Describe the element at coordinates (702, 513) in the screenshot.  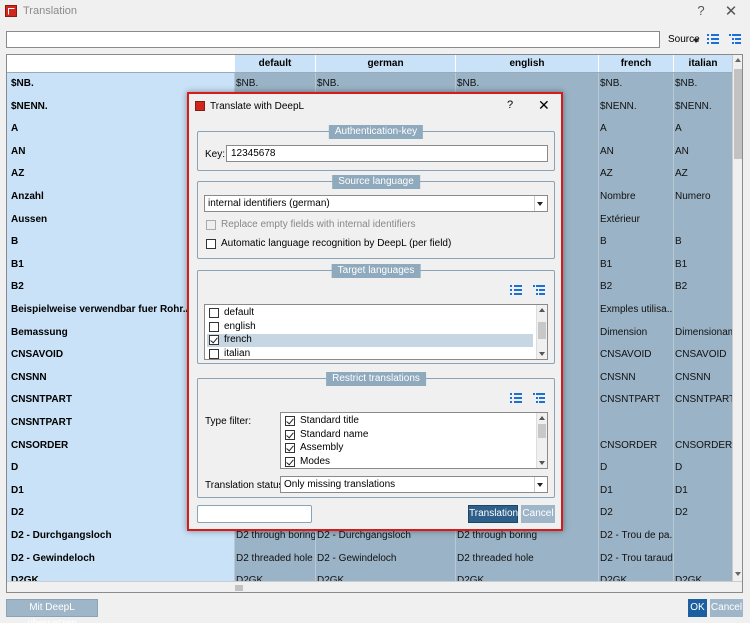
I see `table-cell-italian: D2` at that location.